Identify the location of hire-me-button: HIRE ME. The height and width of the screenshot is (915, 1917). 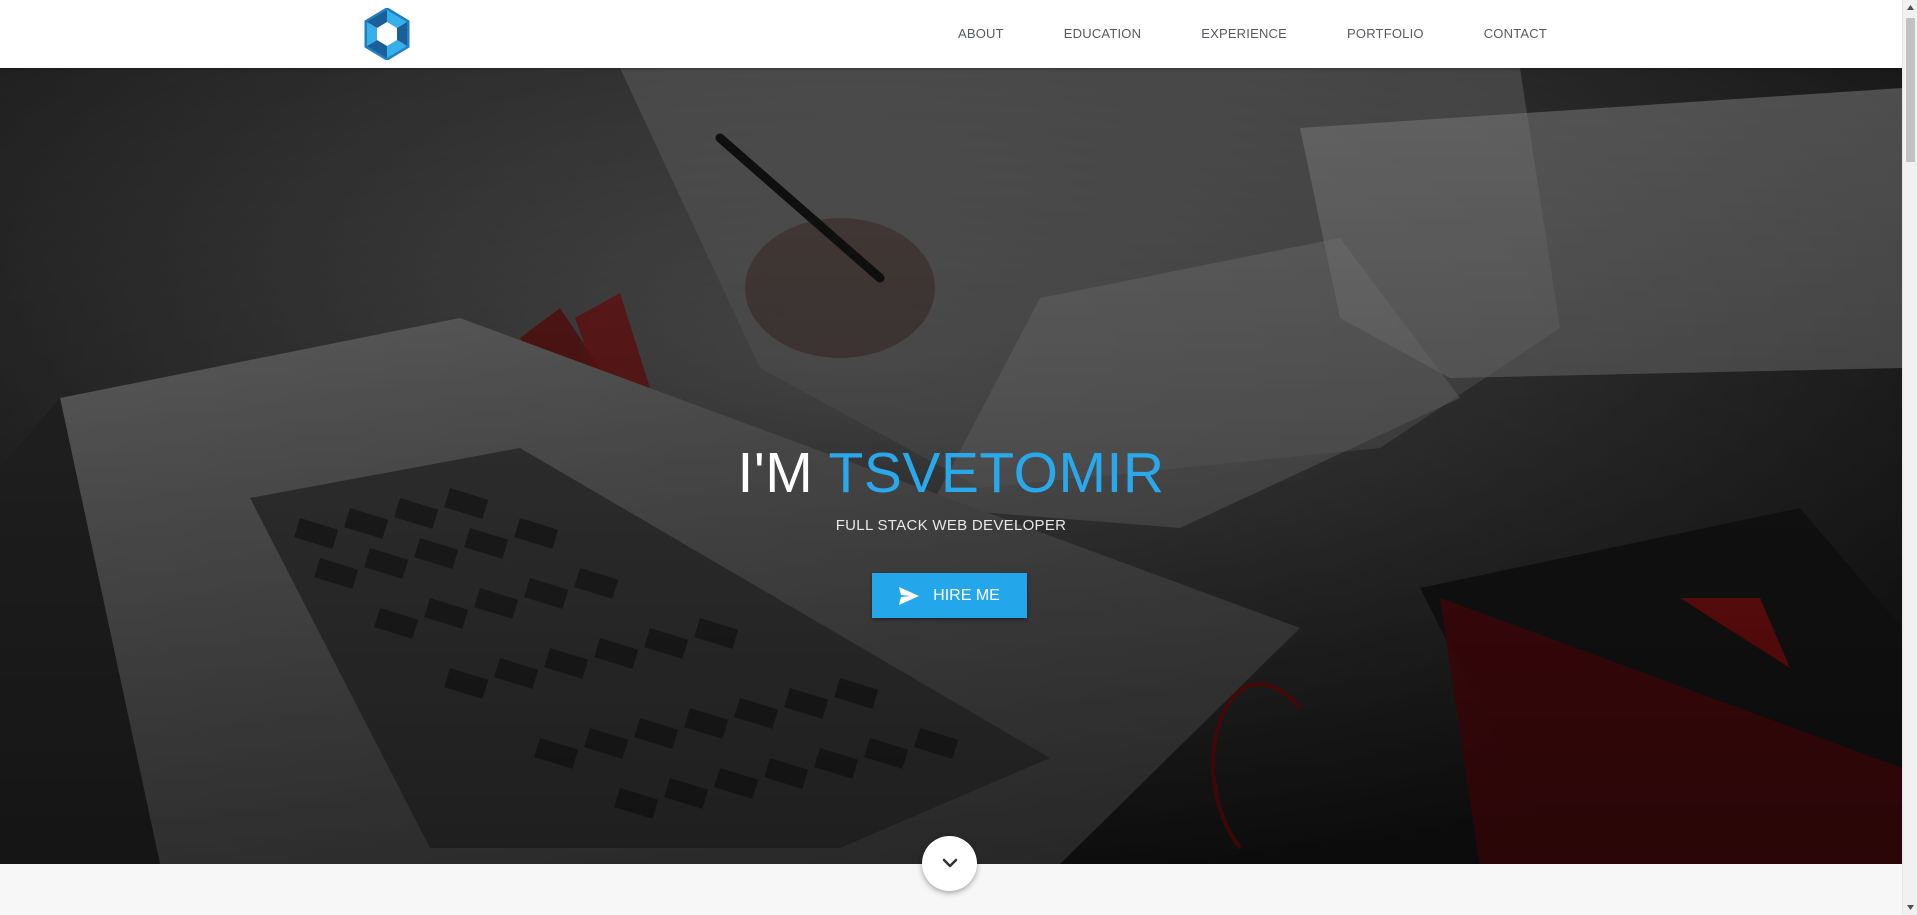
(949, 595).